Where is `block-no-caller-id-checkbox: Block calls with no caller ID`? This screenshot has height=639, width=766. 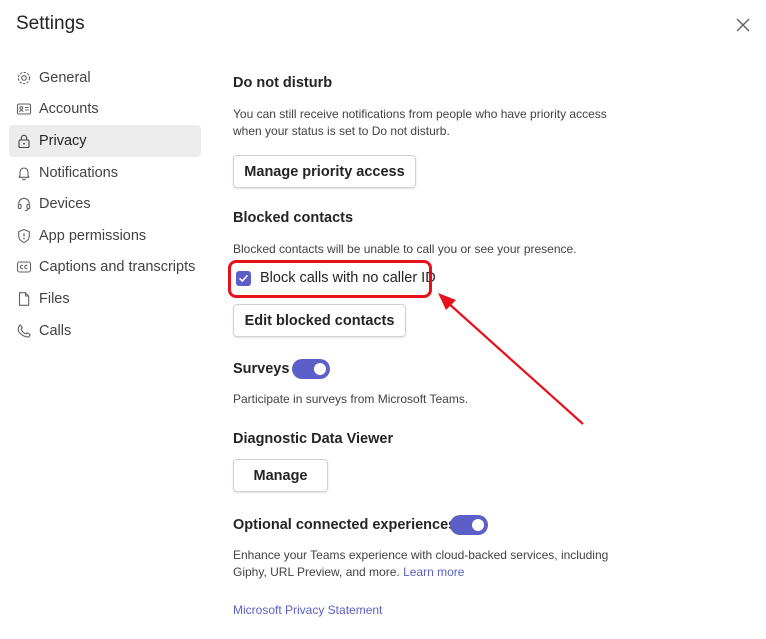 block-no-caller-id-checkbox: Block calls with no caller ID is located at coordinates (336, 278).